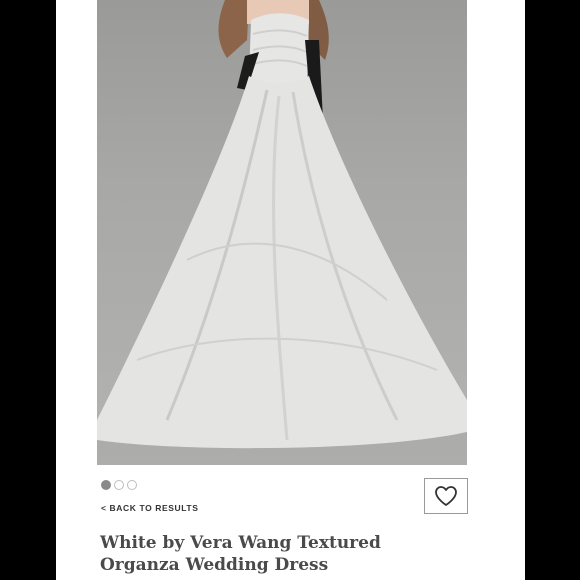  I want to click on heart-outline-icon, so click(446, 496).